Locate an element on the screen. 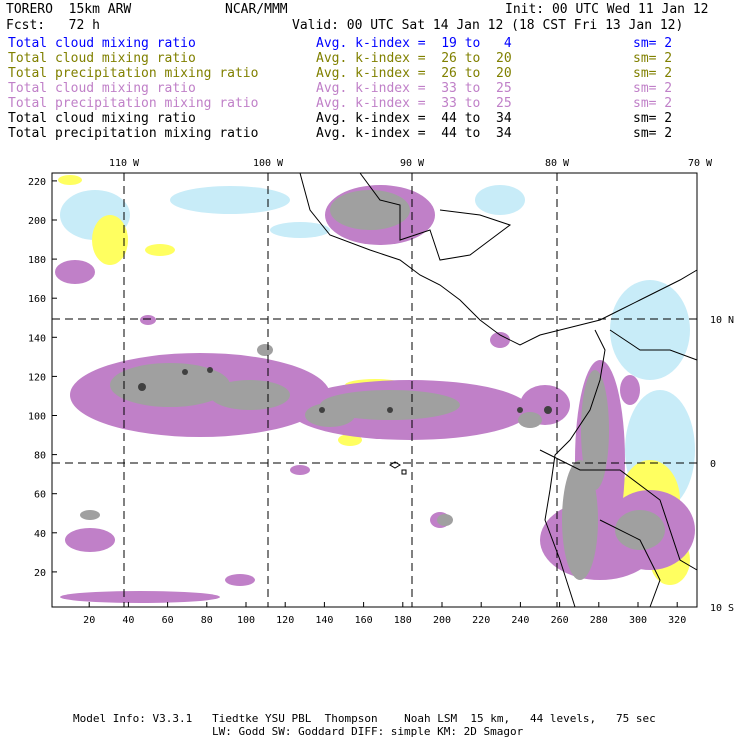 The height and width of the screenshot is (740, 740). y-tick-label: 140 is located at coordinates (37, 338).